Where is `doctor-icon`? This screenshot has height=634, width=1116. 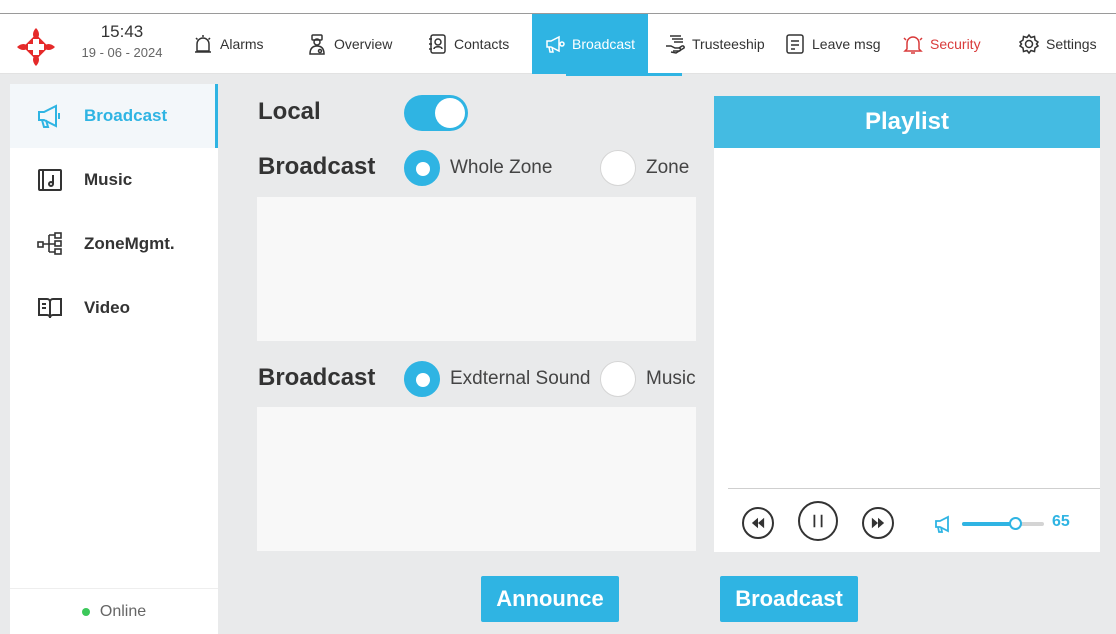 doctor-icon is located at coordinates (317, 44).